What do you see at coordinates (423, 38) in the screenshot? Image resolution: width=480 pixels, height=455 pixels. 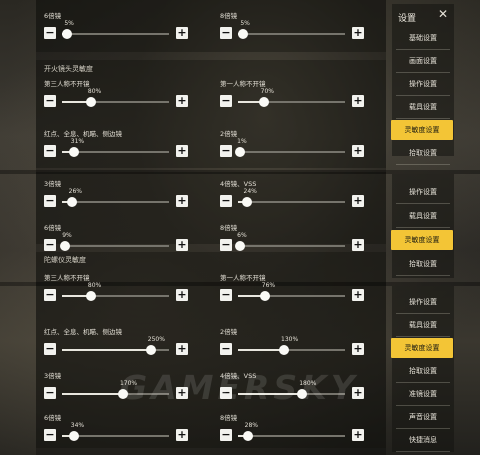 I see `menu-item-1: 基础设置` at bounding box center [423, 38].